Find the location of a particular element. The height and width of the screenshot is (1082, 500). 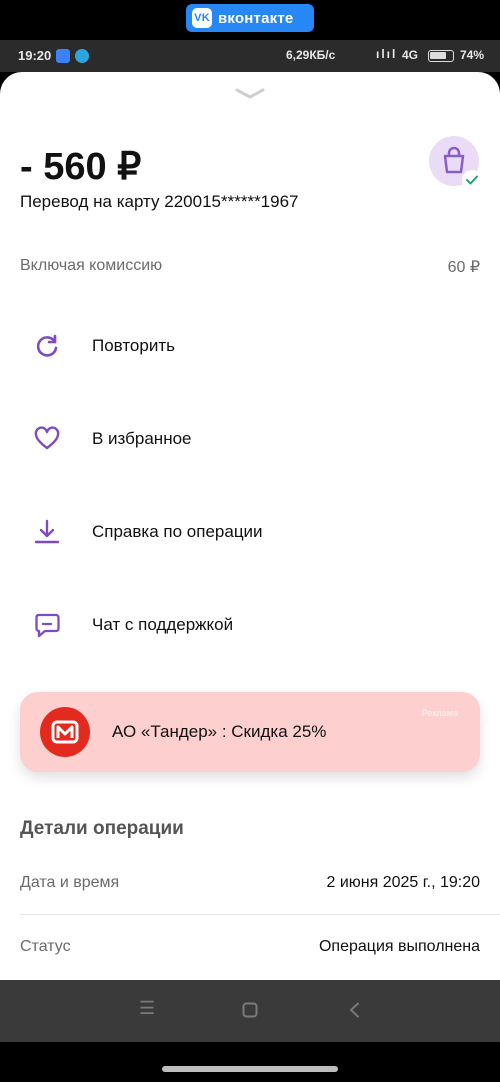

fee-value: 60 ₽ is located at coordinates (463, 267).